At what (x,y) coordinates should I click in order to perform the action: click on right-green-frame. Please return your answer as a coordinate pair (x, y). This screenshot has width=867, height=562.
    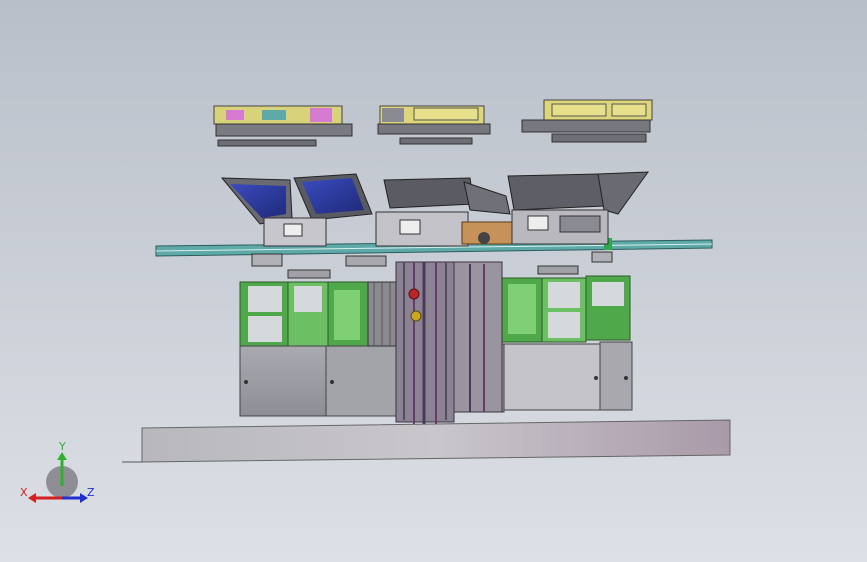
    Looking at the image, I should click on (566, 309).